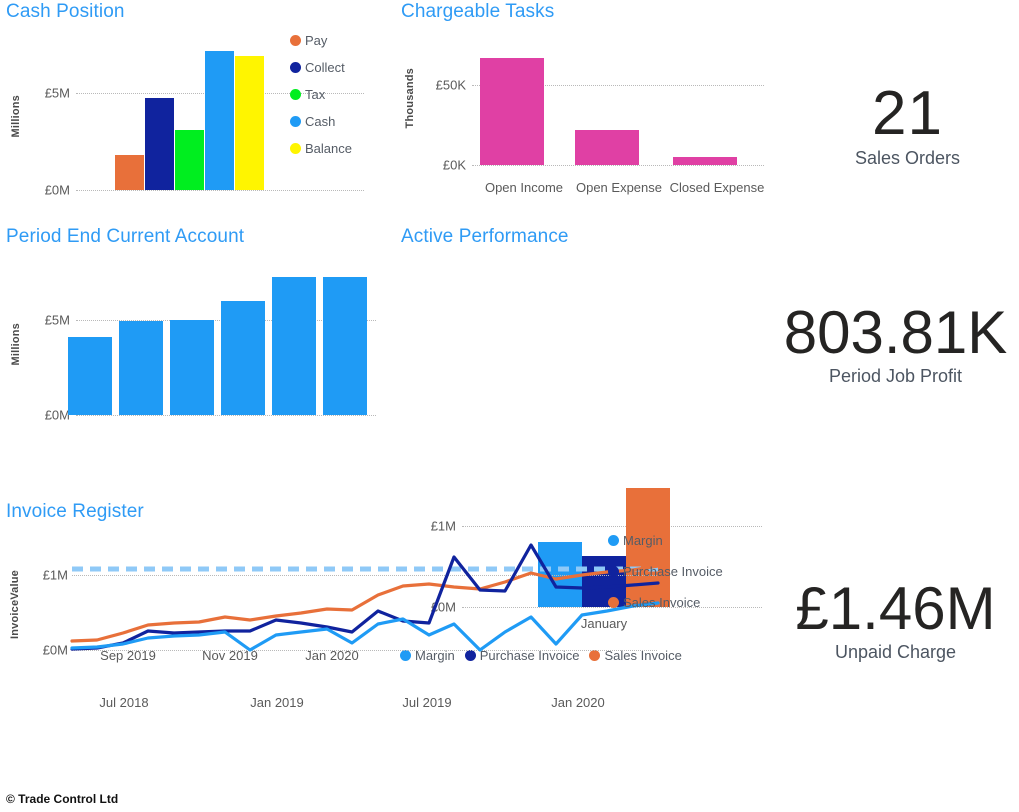  I want to click on bar-balance, so click(249, 123).